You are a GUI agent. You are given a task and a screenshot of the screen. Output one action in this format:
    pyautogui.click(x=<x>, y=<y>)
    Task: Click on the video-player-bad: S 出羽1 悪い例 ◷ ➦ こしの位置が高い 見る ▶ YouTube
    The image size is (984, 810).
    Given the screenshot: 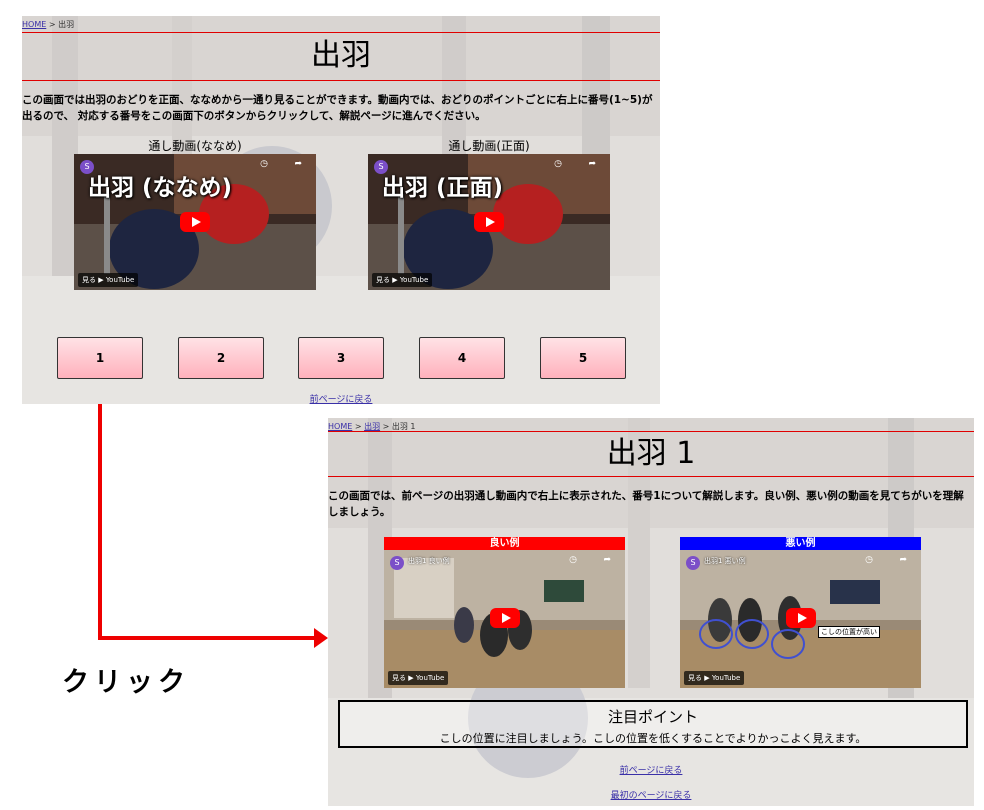 What is the action you would take?
    pyautogui.click(x=800, y=619)
    